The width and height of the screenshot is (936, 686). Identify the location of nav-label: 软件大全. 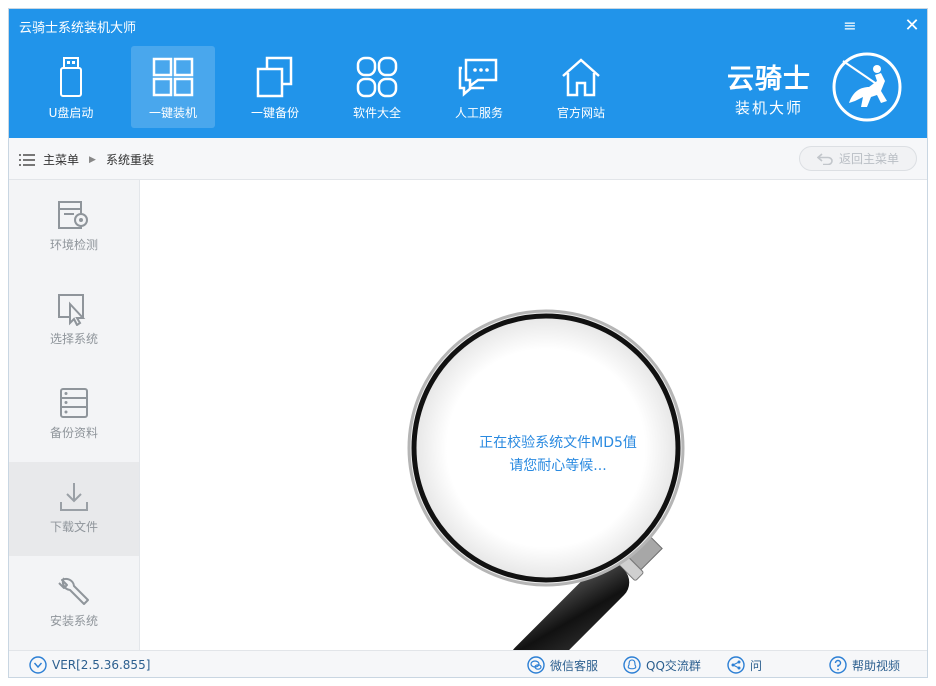
(376, 113).